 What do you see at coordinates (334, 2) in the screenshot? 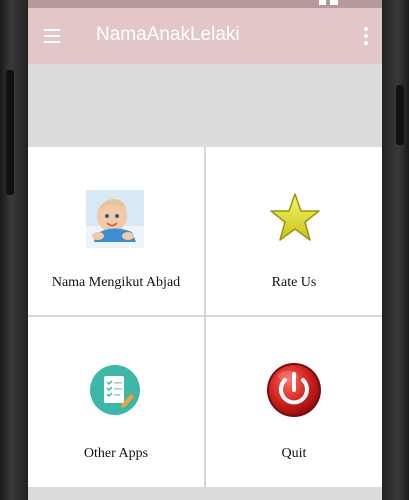
I see `battery-icon` at bounding box center [334, 2].